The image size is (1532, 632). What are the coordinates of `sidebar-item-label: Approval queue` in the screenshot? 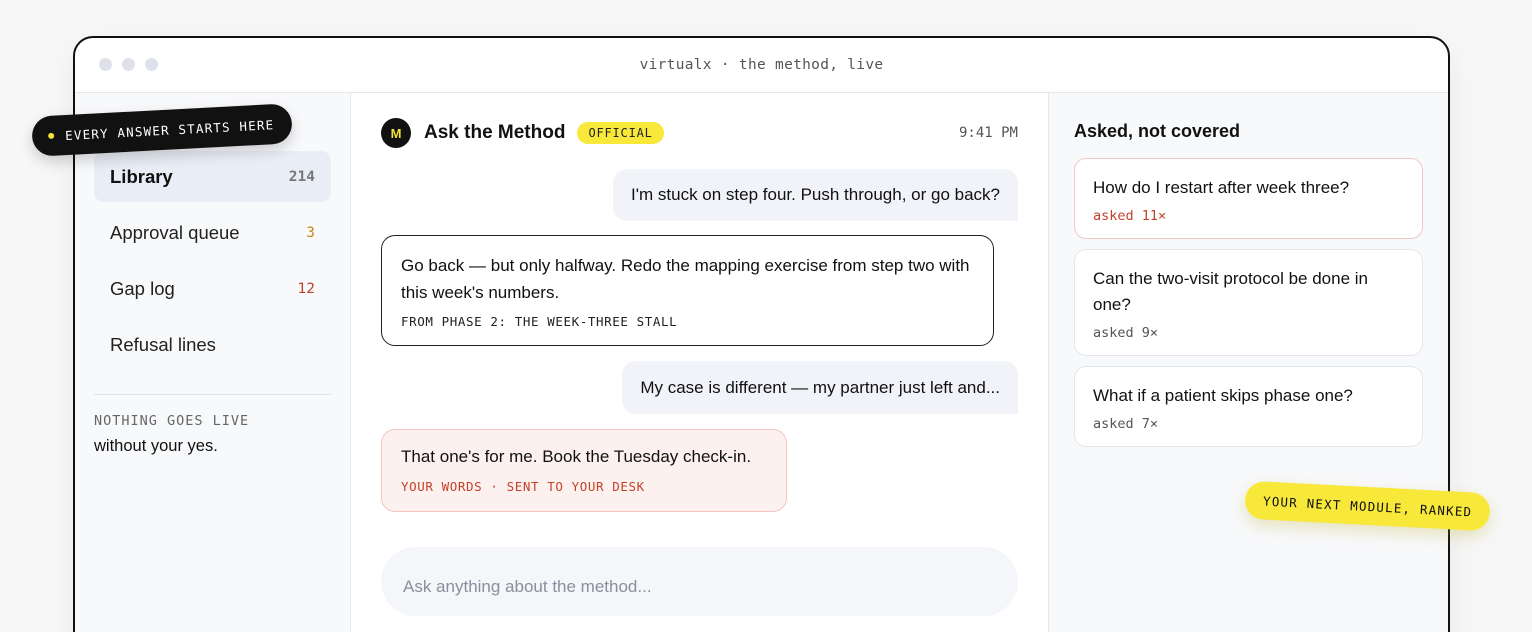 It's located at (175, 232).